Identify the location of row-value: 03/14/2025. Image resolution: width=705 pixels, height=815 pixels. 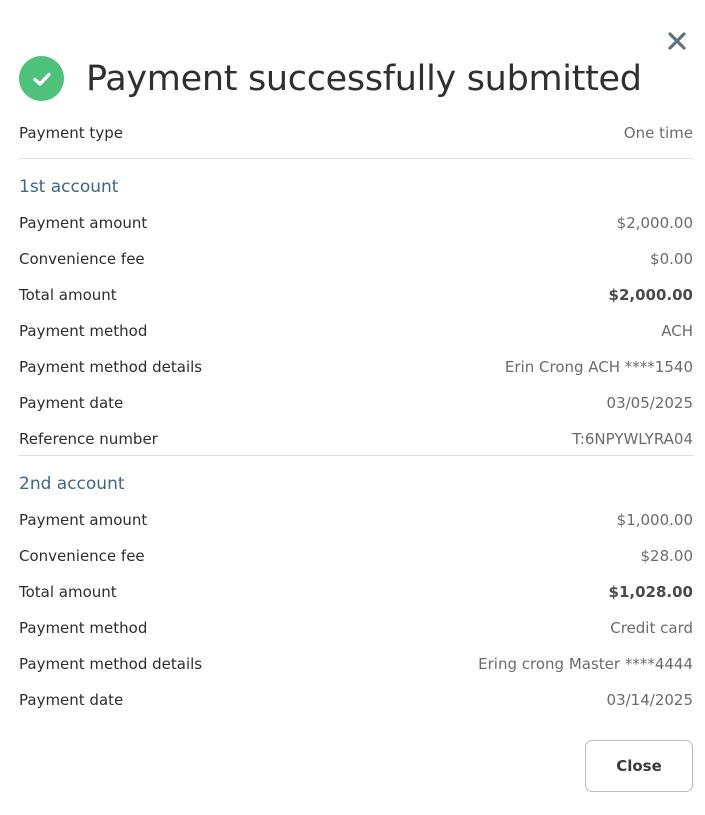
(649, 700).